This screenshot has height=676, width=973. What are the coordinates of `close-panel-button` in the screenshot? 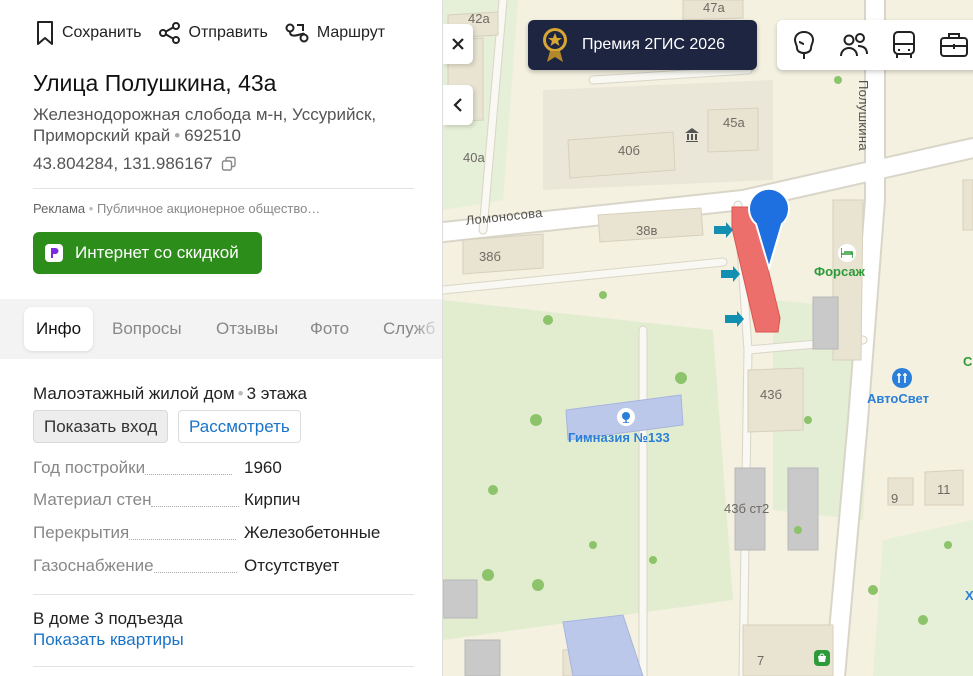 It's located at (458, 44).